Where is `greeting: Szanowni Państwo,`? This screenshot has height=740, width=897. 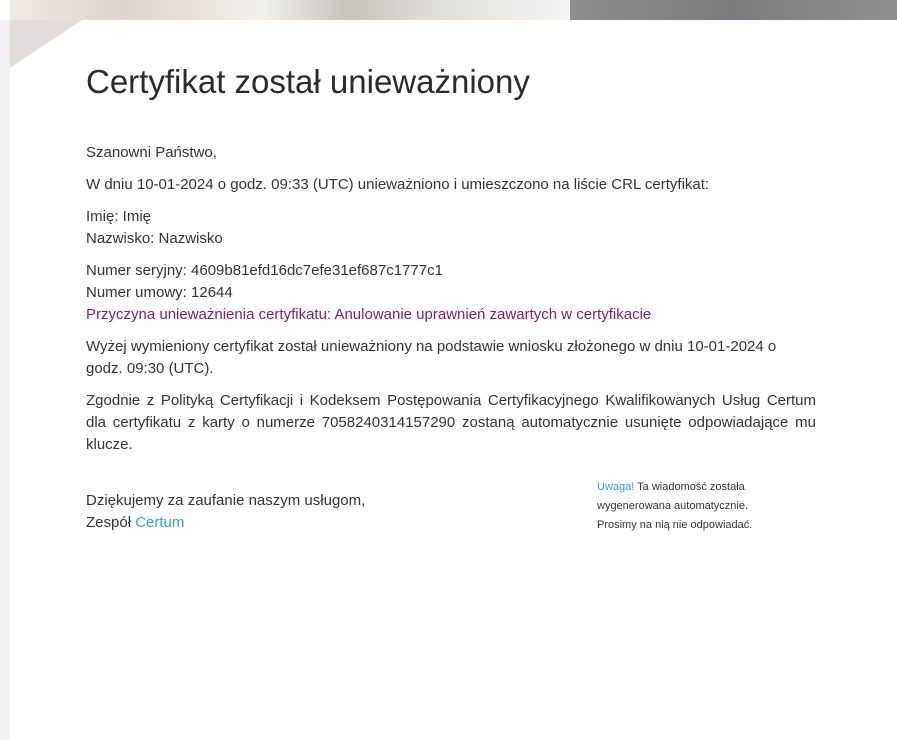
greeting: Szanowni Państwo, is located at coordinates (151, 152).